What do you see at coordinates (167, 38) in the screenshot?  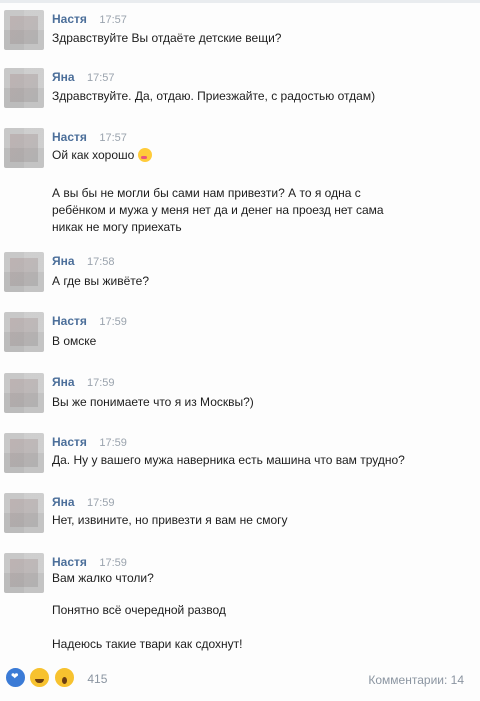 I see `message-text: Здравствуйте Вы отдаёте детские вещи?` at bounding box center [167, 38].